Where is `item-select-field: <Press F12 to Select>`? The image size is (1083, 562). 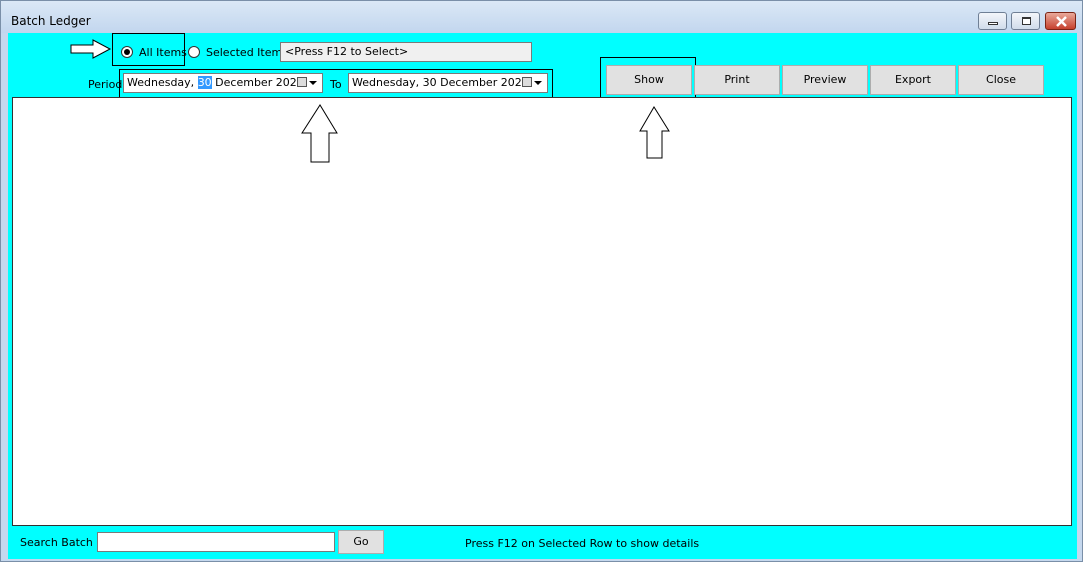
item-select-field: <Press F12 to Select> is located at coordinates (406, 52).